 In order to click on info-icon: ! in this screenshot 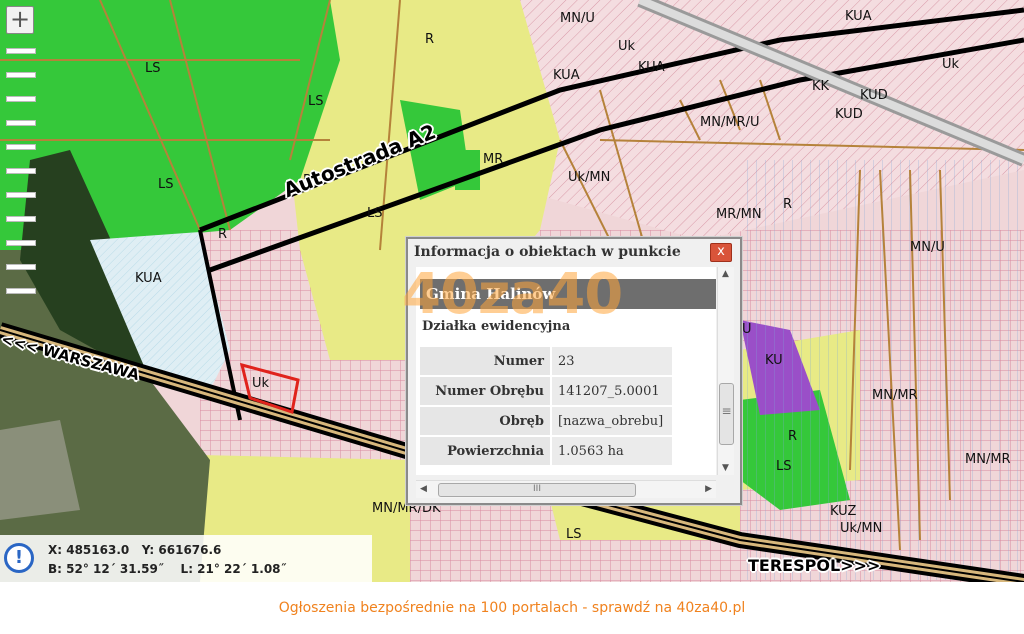, I will do `click(19, 558)`.